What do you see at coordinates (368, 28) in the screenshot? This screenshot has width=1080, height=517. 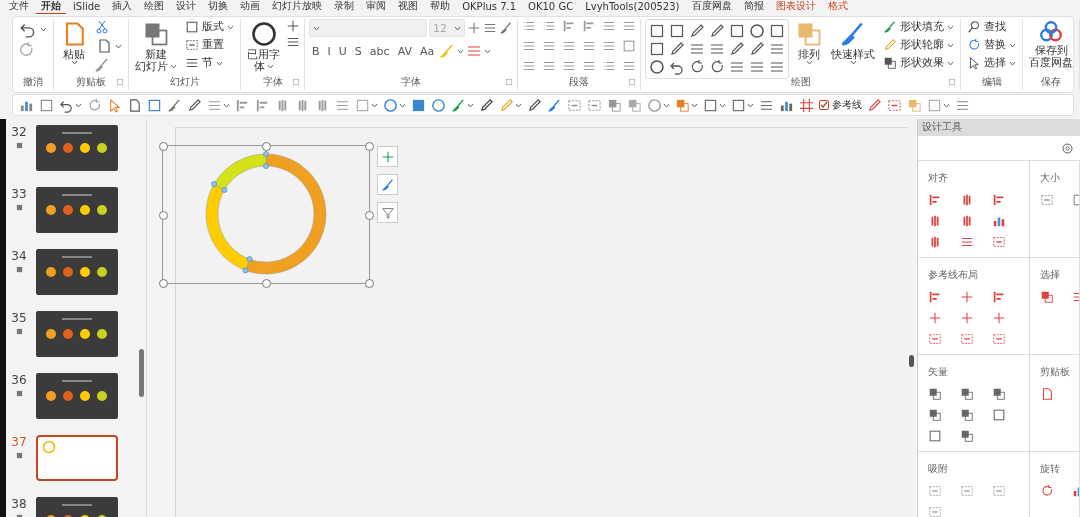 I see `font-name-field` at bounding box center [368, 28].